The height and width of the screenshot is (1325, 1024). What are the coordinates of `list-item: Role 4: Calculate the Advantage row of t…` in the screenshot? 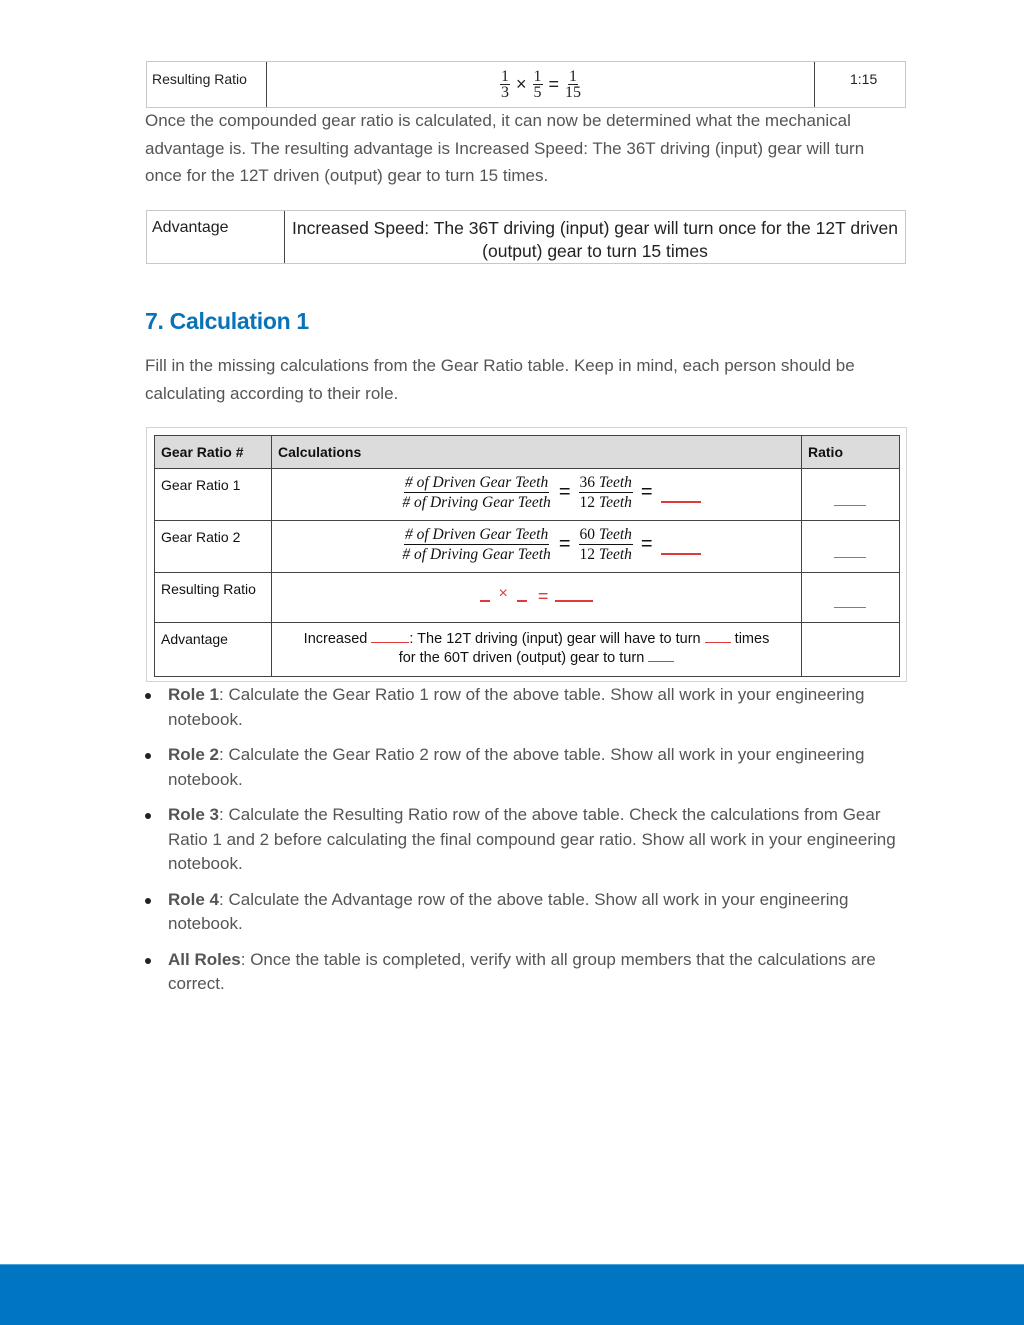 It's located at (525, 912).